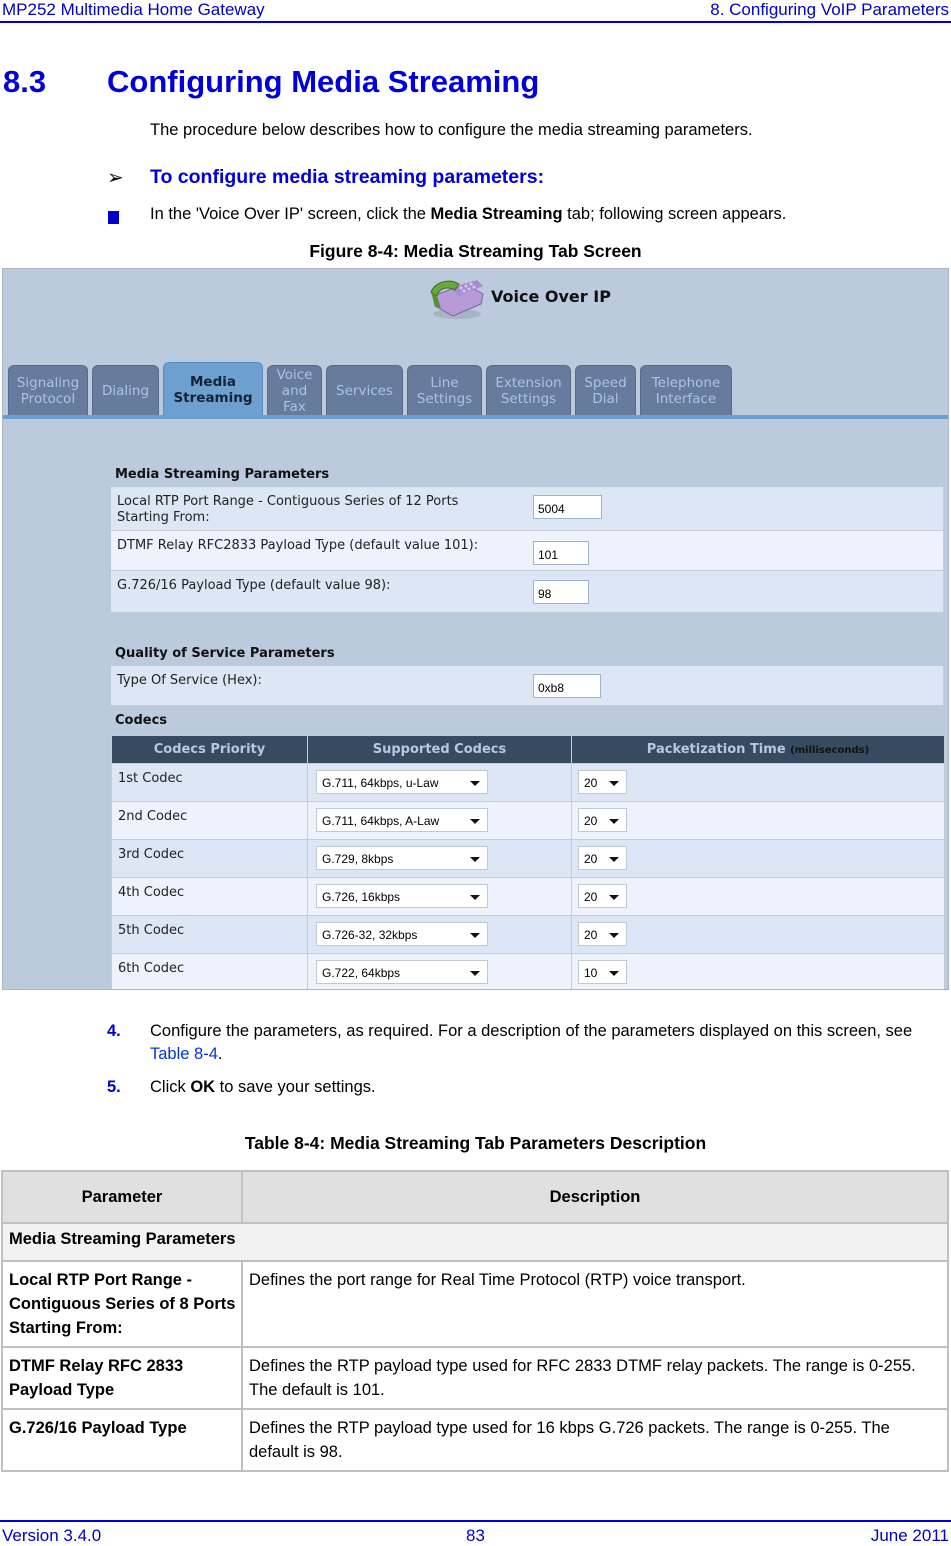 This screenshot has width=951, height=1546. I want to click on codec-row: 4th Codec G.726, 16kbps 20, so click(528, 896).